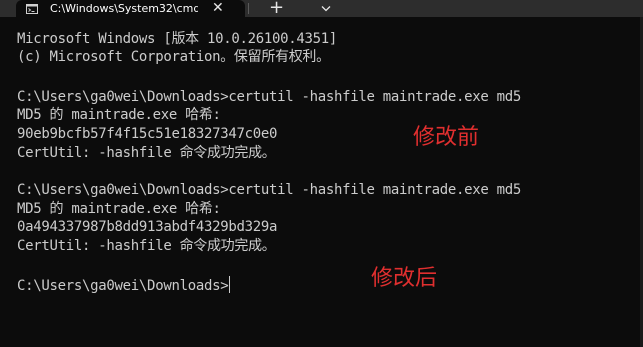  What do you see at coordinates (446, 137) in the screenshot?
I see `annotation-before: 修改前` at bounding box center [446, 137].